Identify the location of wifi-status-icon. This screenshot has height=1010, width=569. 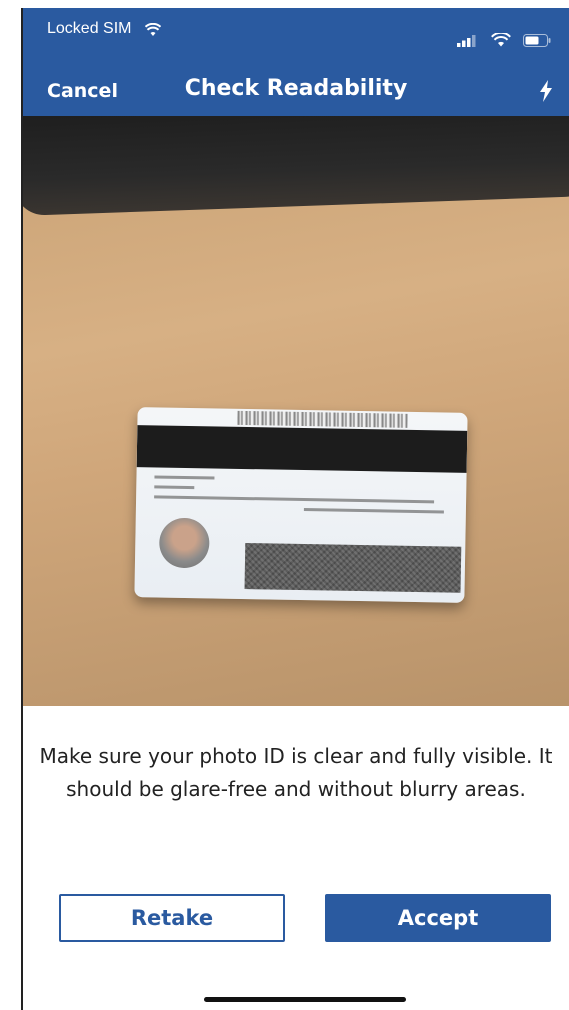
(501, 41).